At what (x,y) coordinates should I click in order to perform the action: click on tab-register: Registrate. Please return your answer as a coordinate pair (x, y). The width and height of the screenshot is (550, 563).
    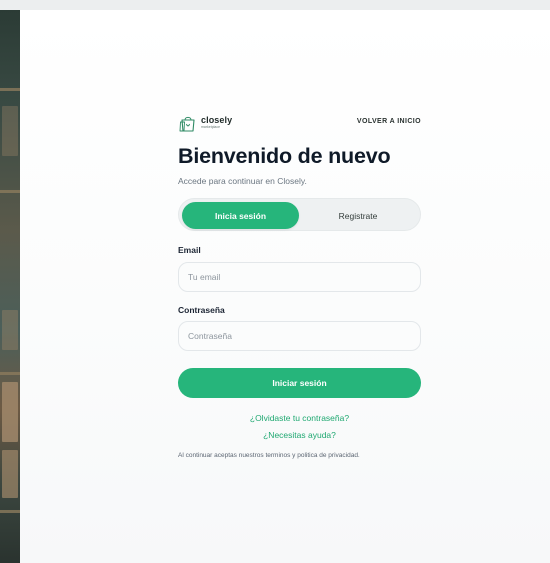
    Looking at the image, I should click on (358, 215).